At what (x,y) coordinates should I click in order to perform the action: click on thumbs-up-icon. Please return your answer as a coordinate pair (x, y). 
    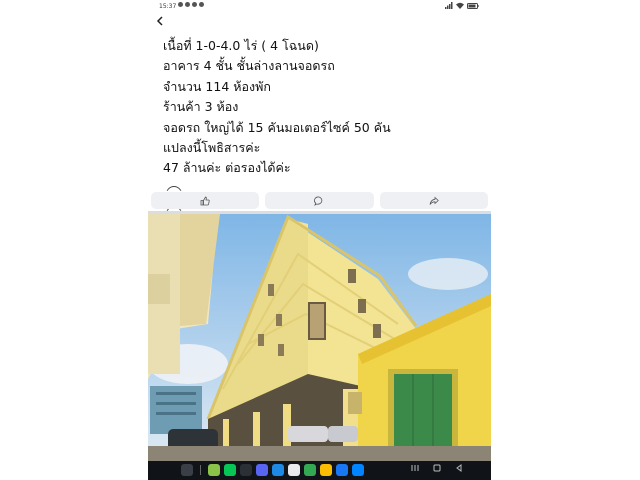
    Looking at the image, I should click on (205, 200).